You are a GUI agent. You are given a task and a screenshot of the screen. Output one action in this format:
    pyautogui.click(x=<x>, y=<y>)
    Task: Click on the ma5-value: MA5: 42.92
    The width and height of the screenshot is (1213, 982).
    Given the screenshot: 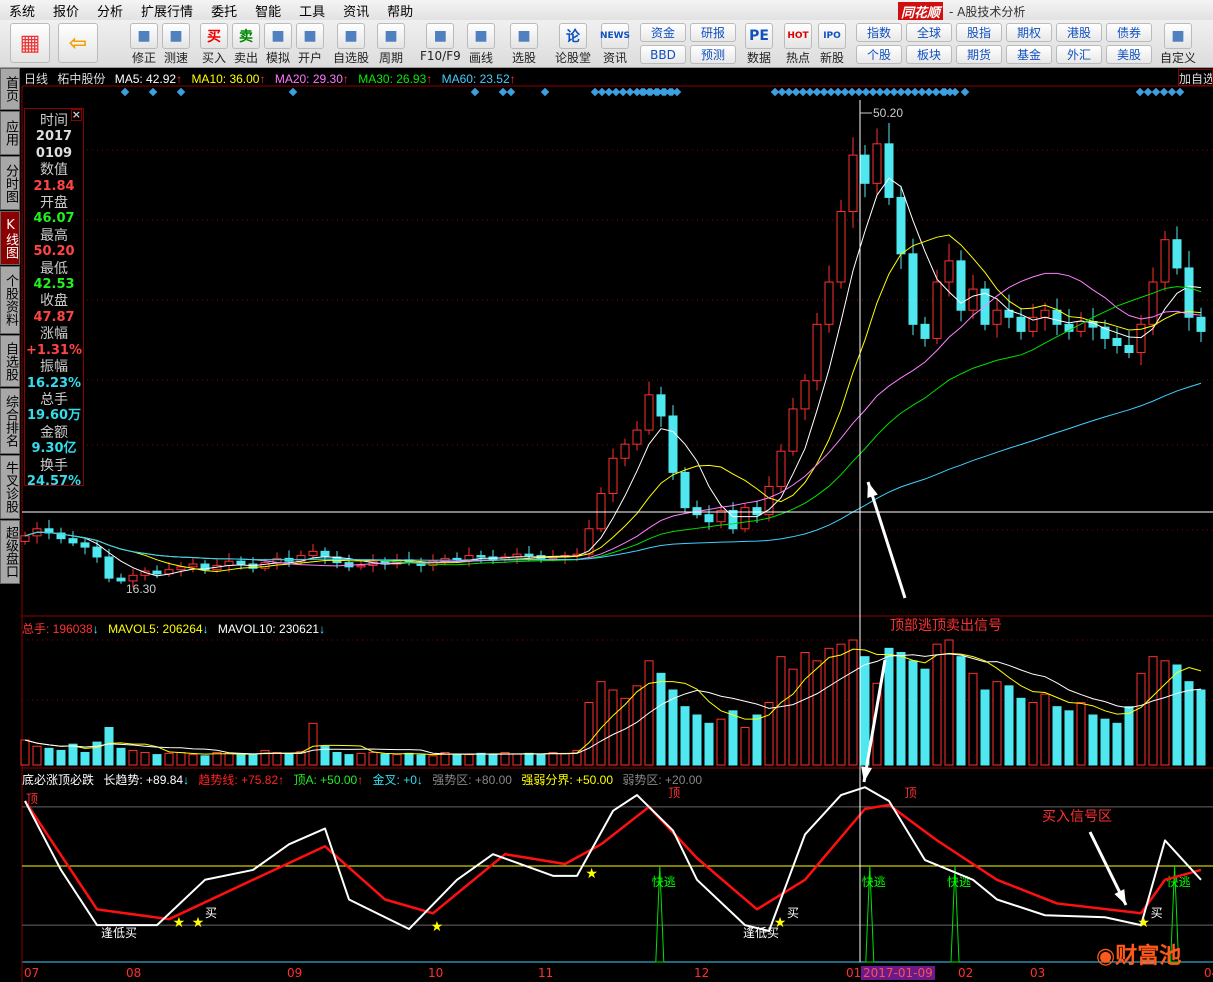 What is the action you would take?
    pyautogui.click(x=145, y=79)
    